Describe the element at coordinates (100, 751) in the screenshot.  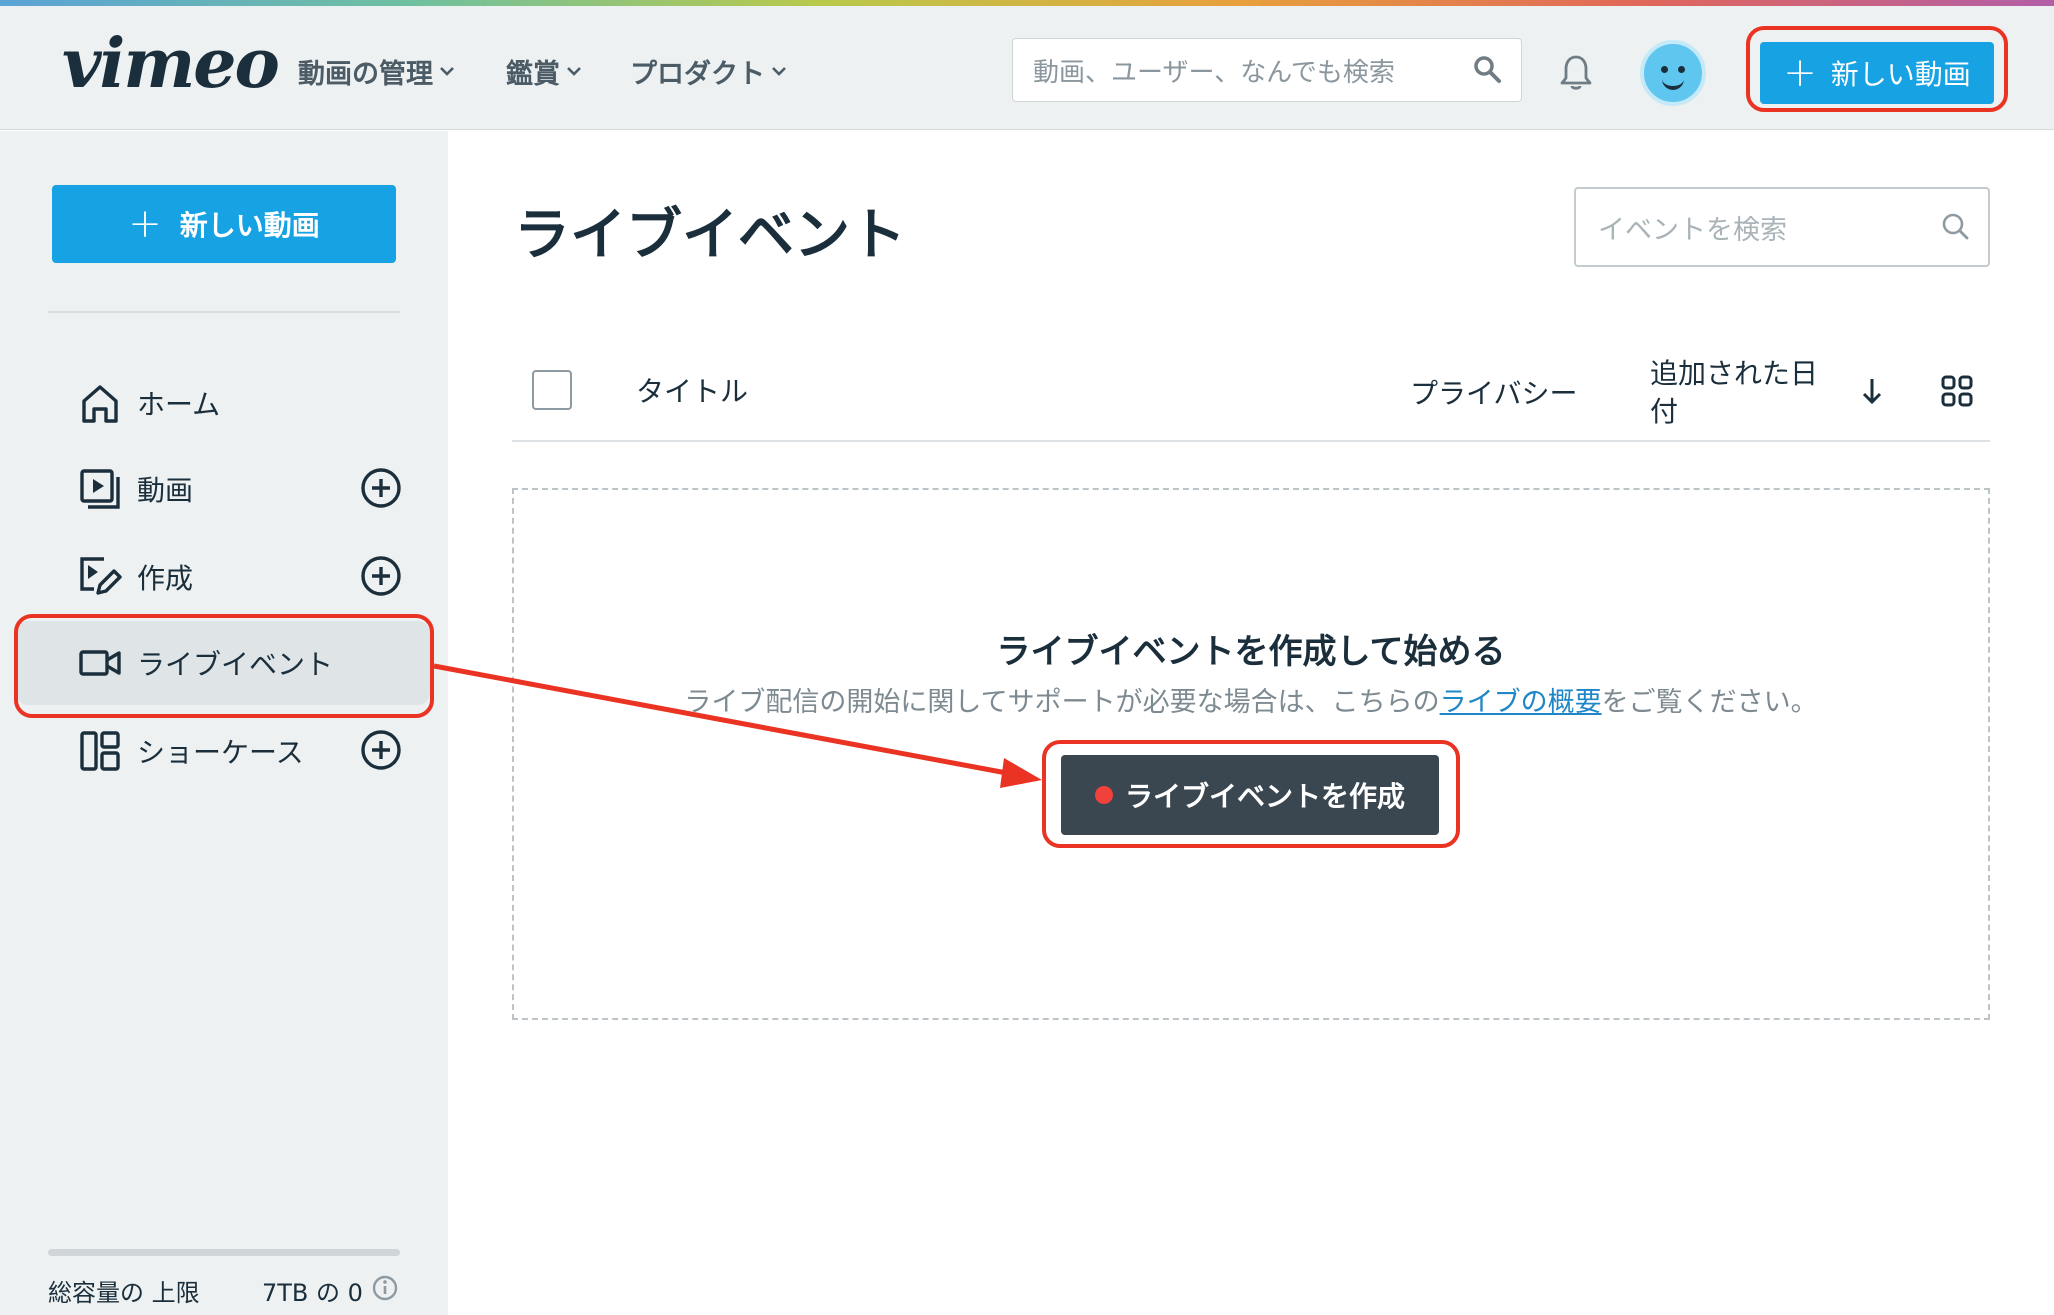
I see `showcase-icon` at that location.